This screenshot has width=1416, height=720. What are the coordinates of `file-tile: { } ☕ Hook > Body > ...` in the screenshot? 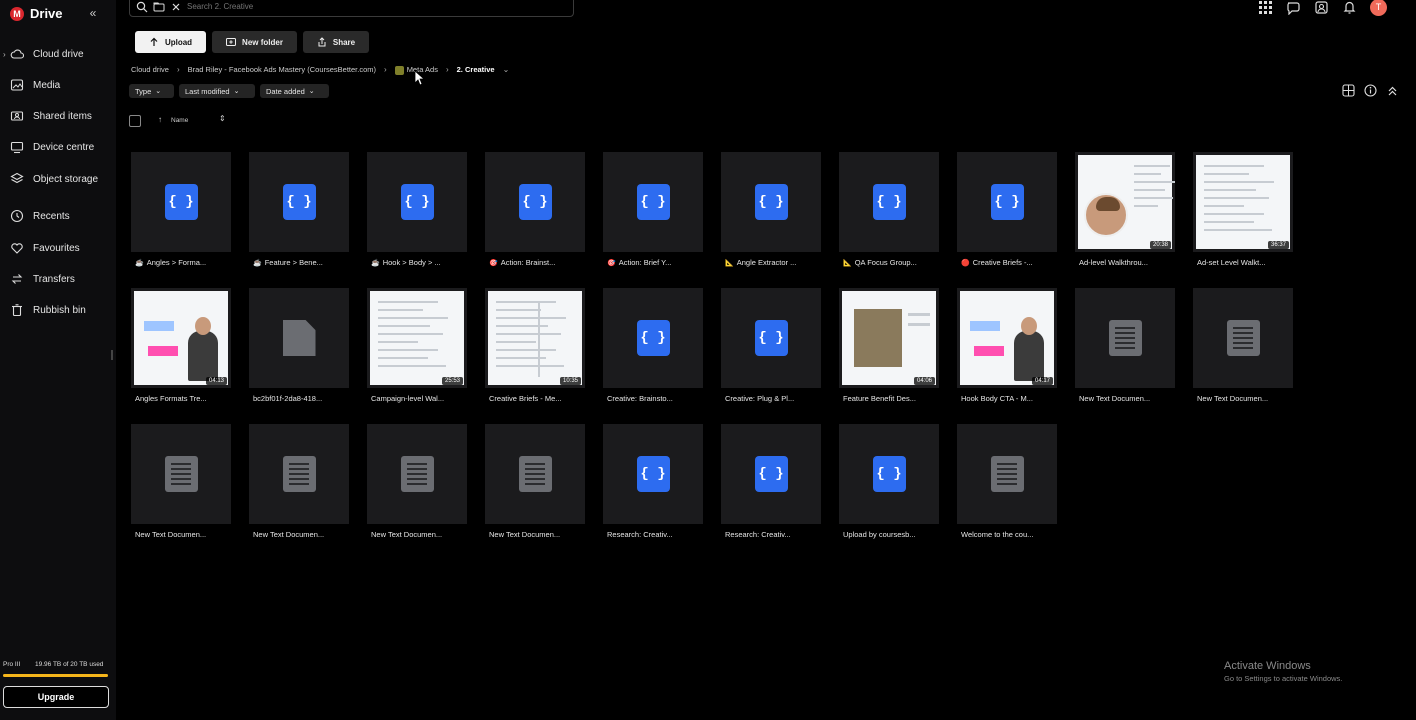 It's located at (417, 209).